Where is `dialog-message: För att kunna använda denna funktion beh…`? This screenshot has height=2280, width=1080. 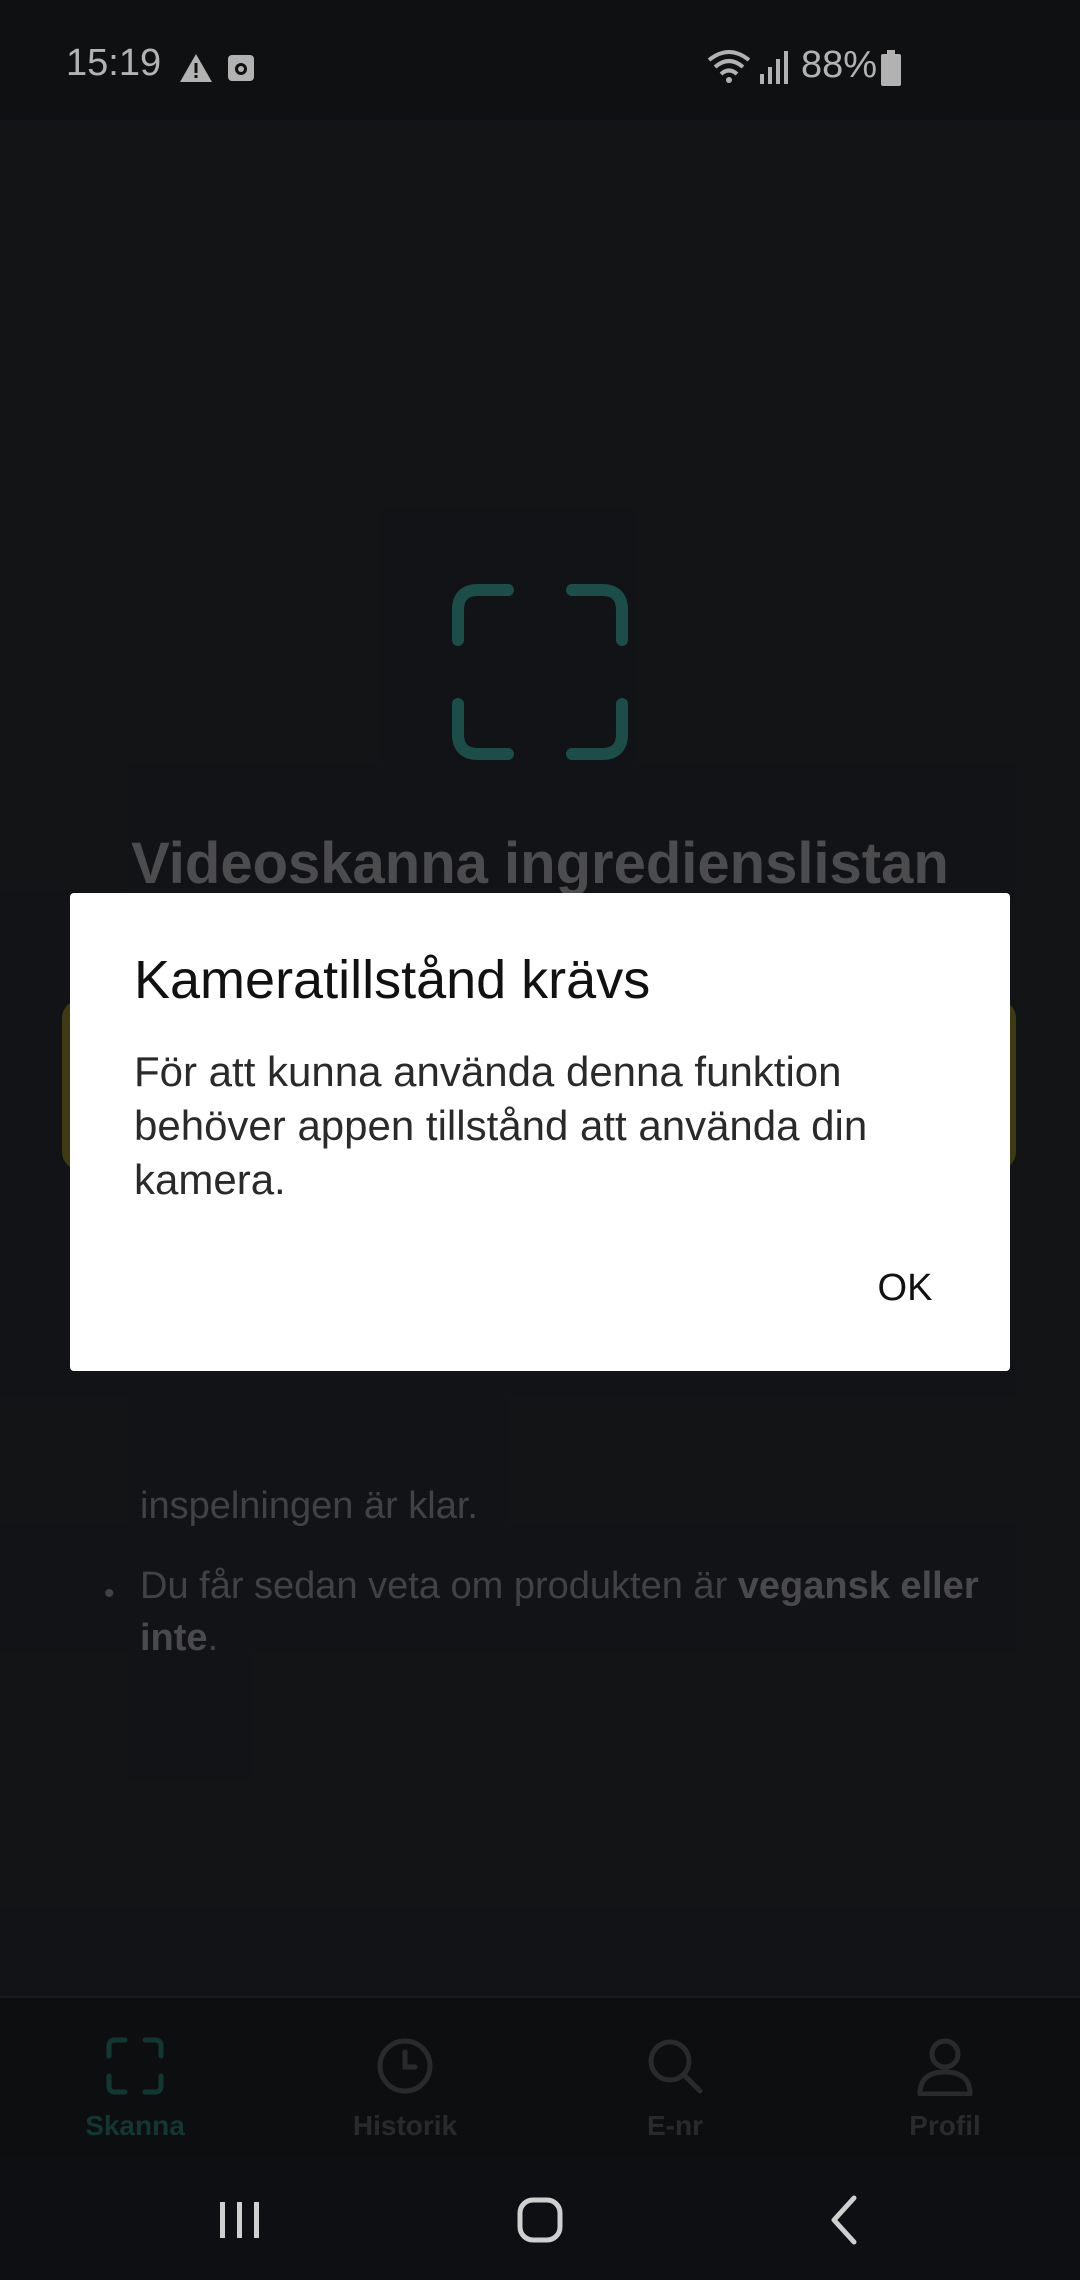 dialog-message: För att kunna använda denna funktion beh… is located at coordinates (501, 1125).